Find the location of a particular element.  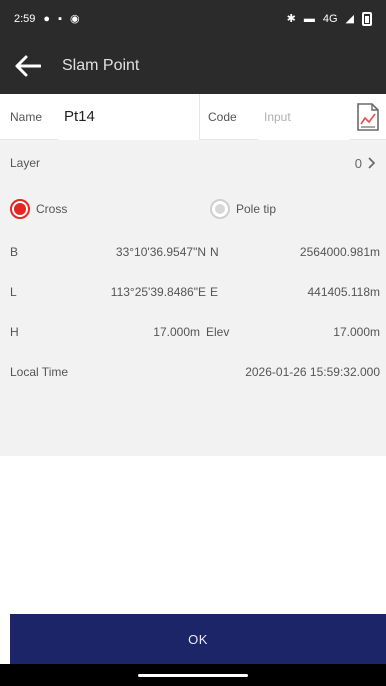

layer-value: 0 is located at coordinates (358, 163).